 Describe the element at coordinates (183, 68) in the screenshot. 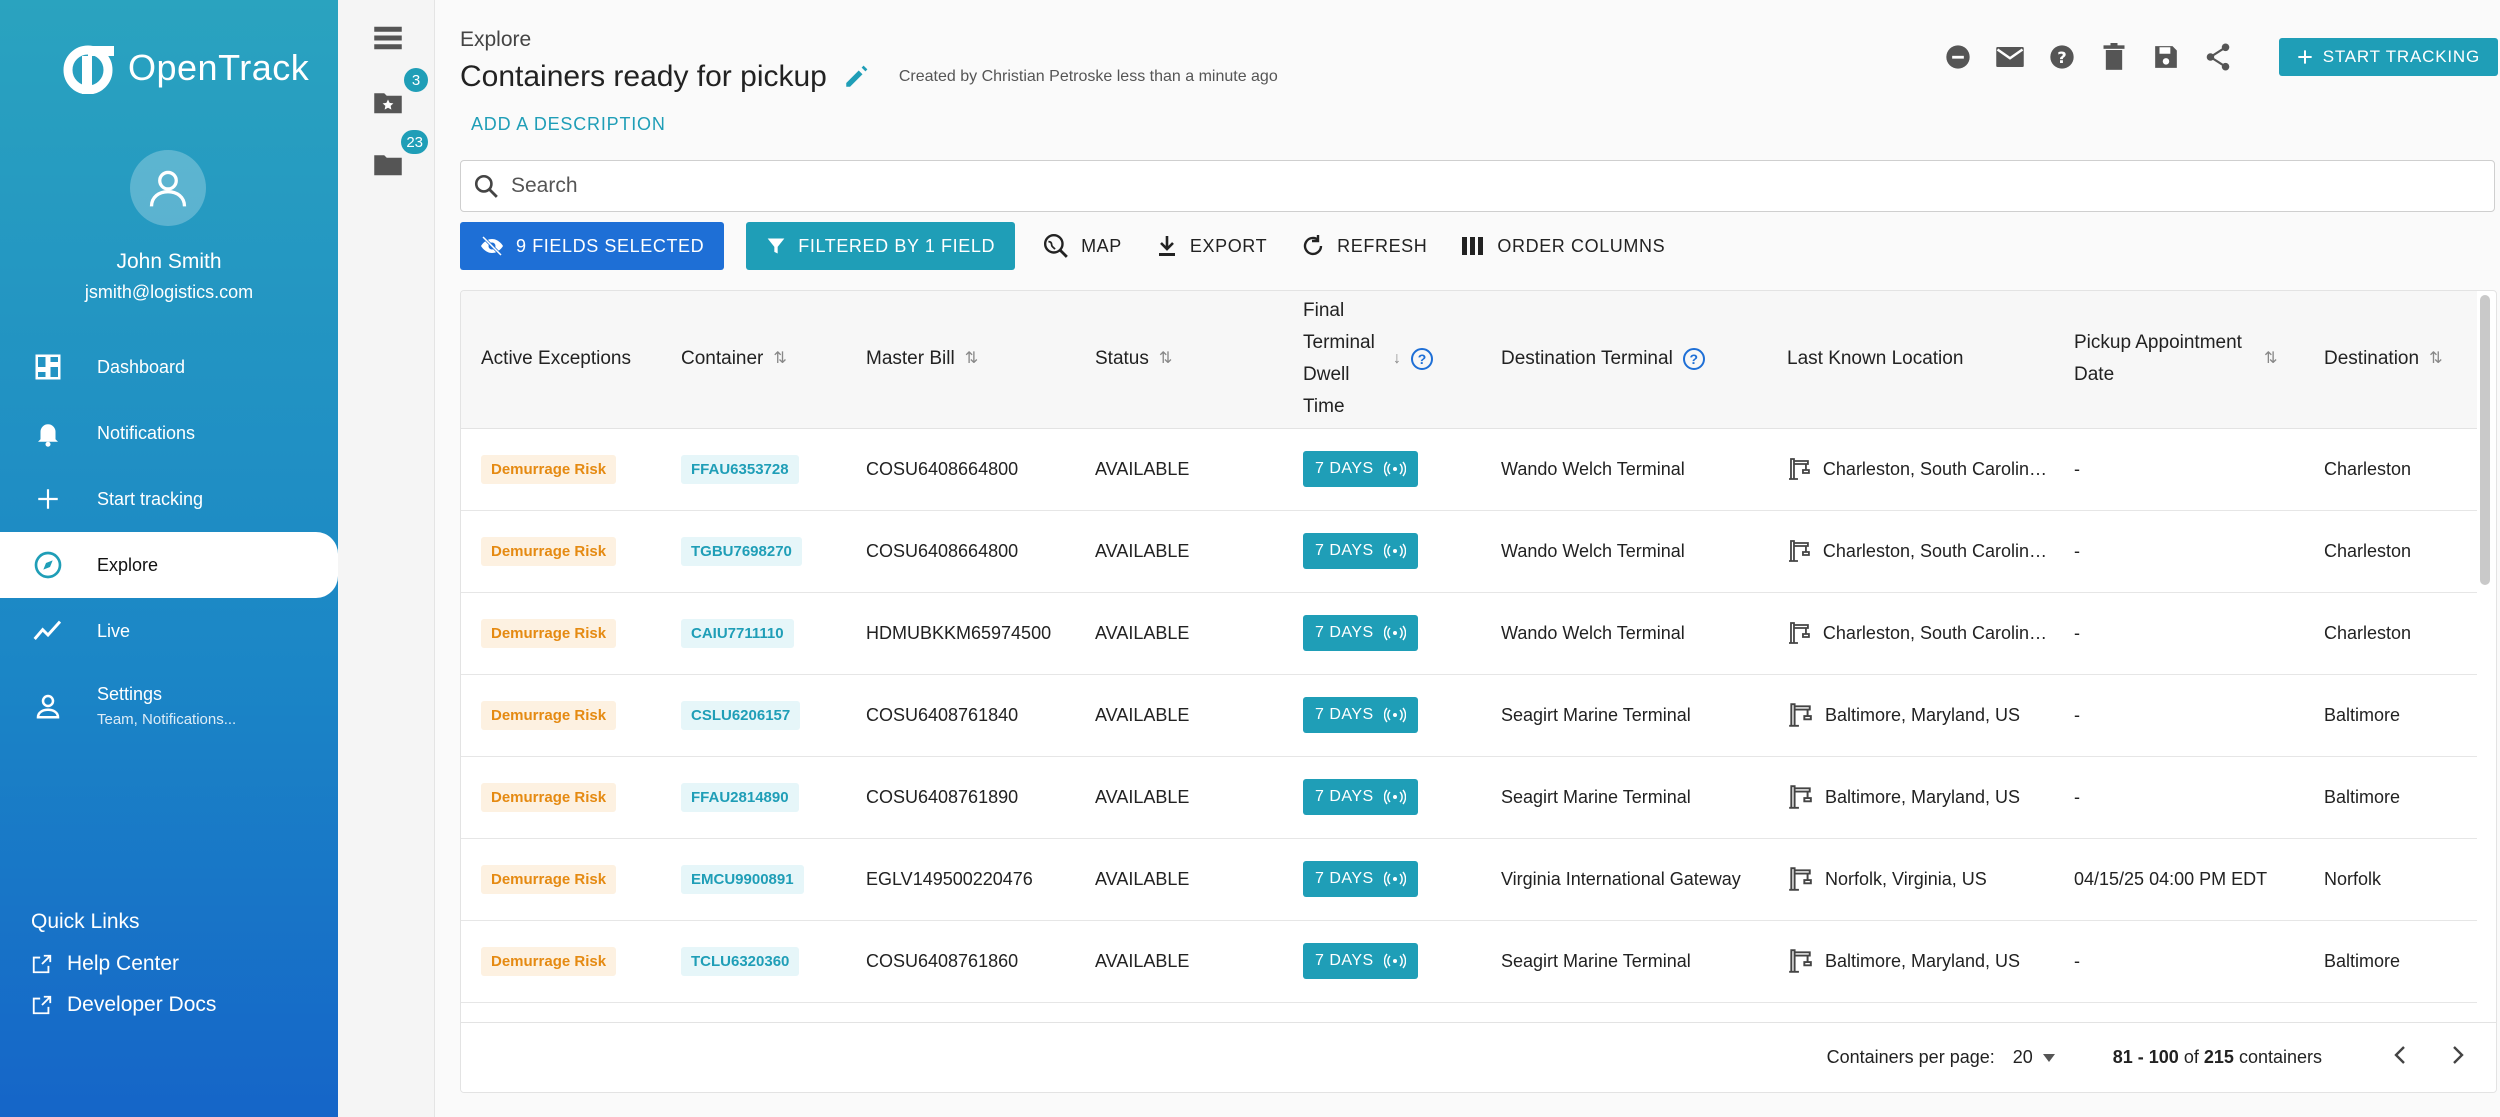

I see `brand-logo: OpenTrack` at that location.